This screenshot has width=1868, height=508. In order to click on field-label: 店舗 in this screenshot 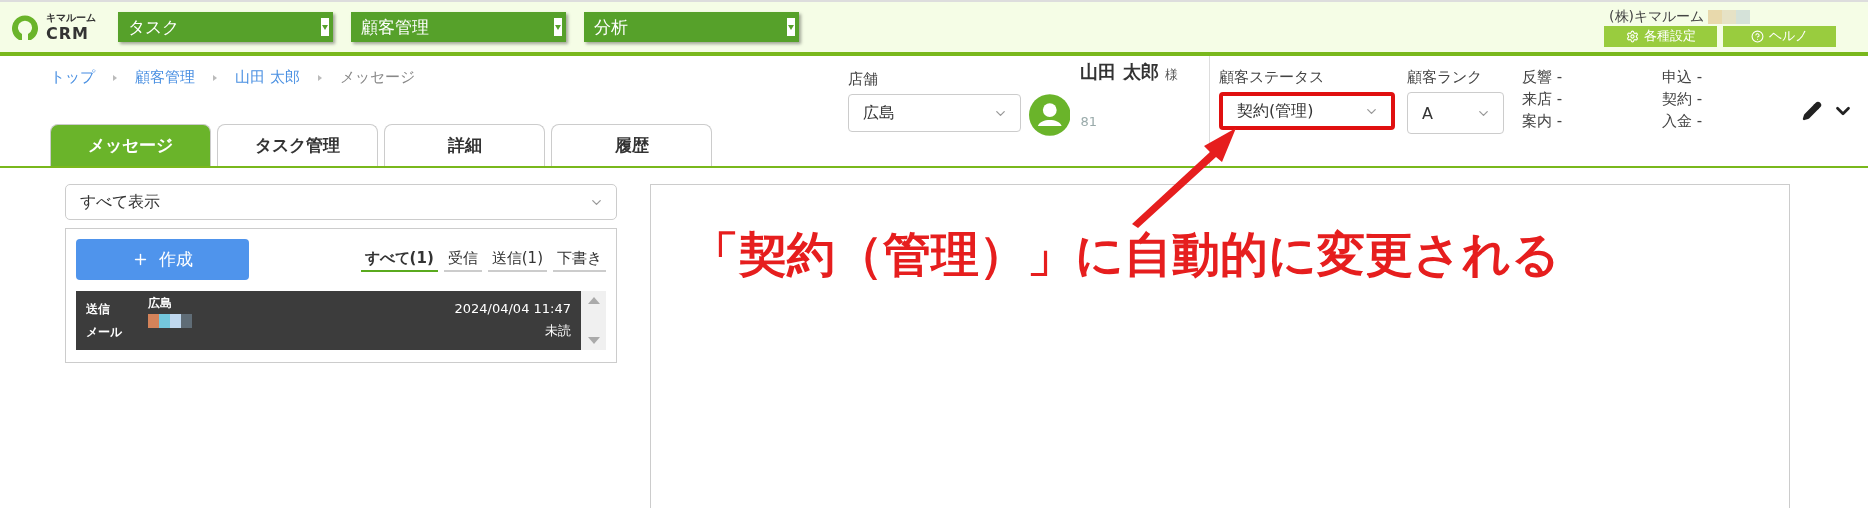, I will do `click(863, 79)`.